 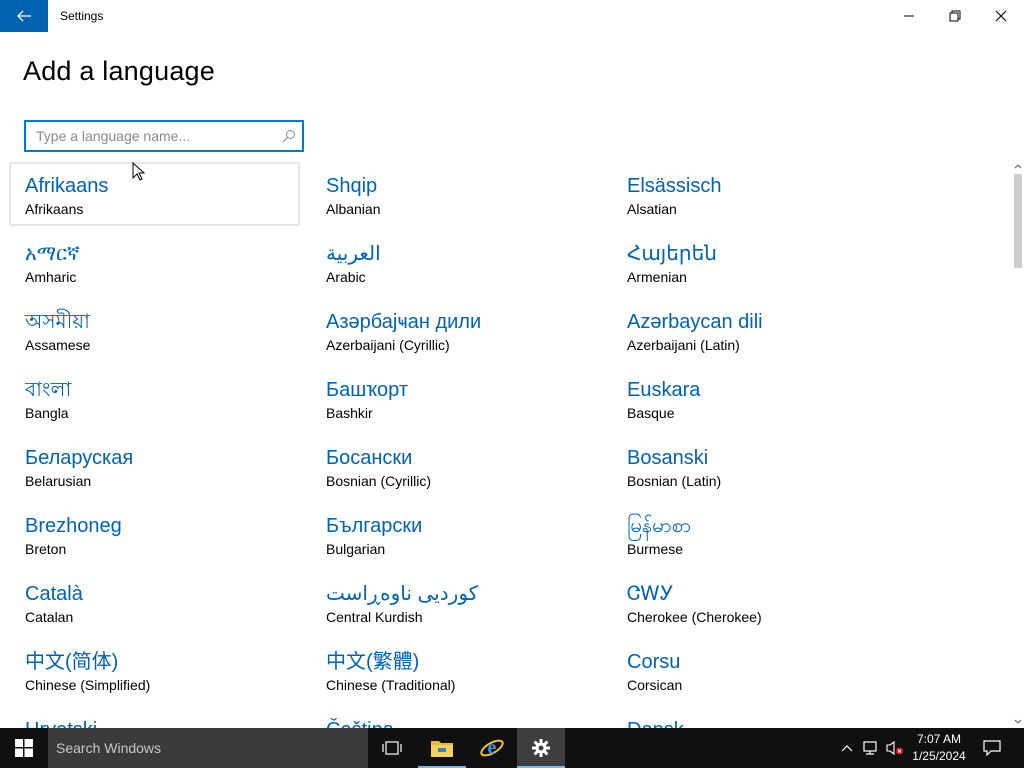 I want to click on language-search-input, so click(x=151, y=136).